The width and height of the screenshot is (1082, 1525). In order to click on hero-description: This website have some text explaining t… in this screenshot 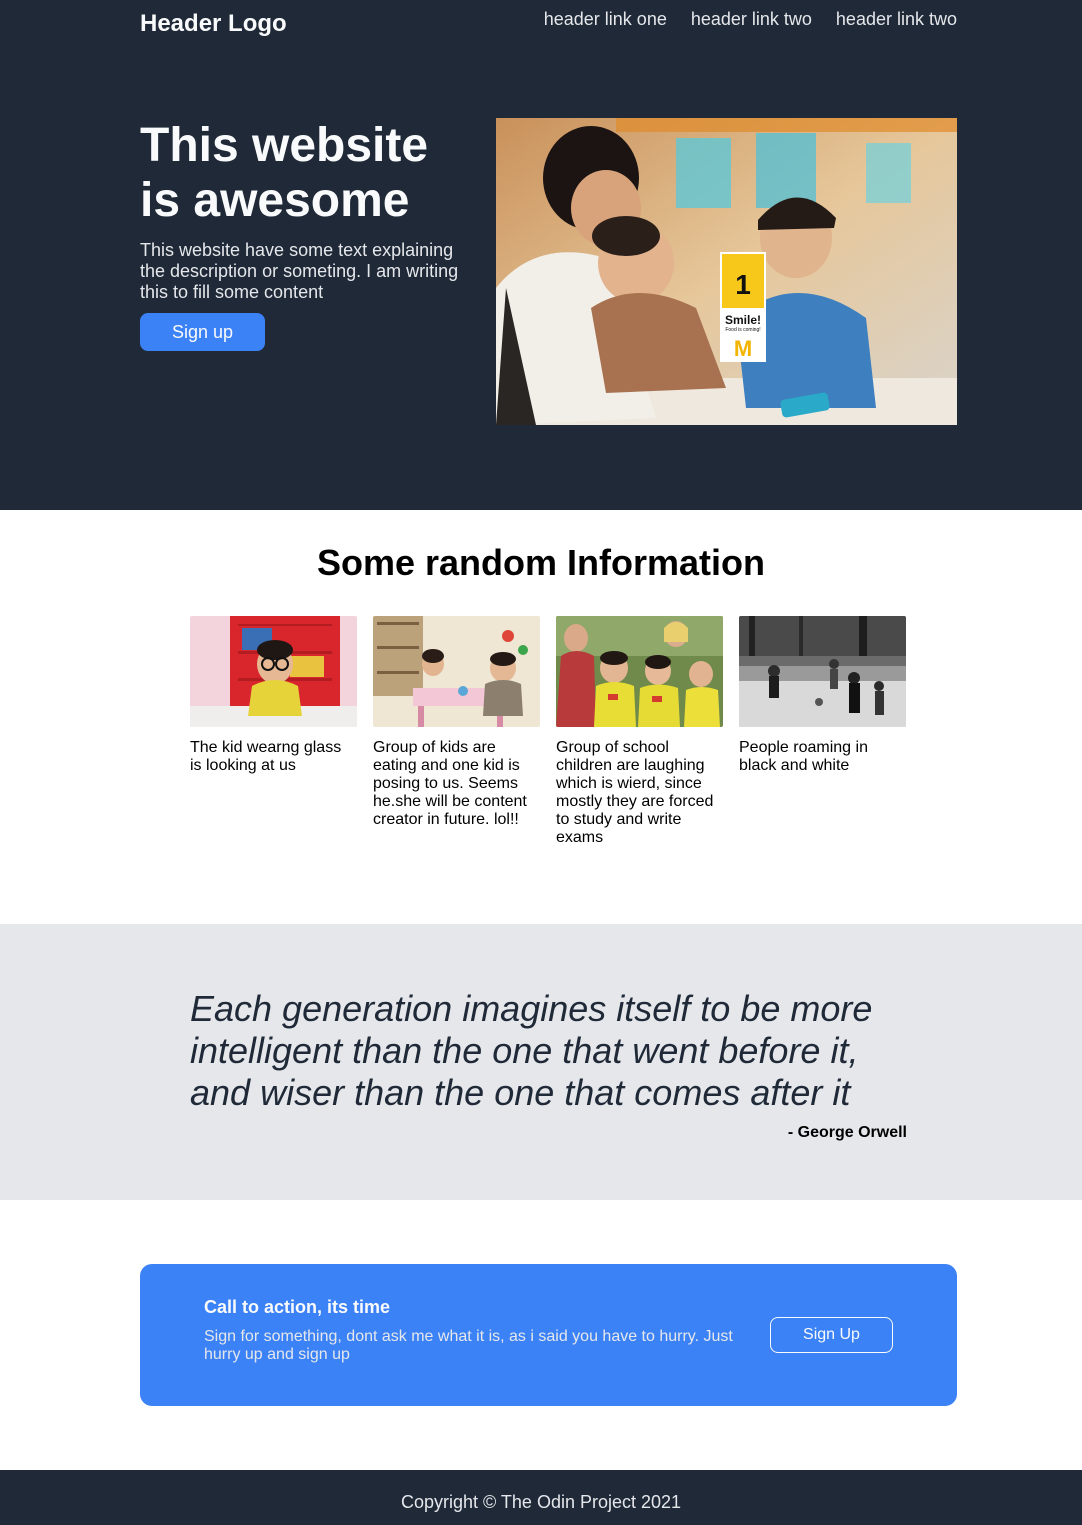, I will do `click(299, 271)`.